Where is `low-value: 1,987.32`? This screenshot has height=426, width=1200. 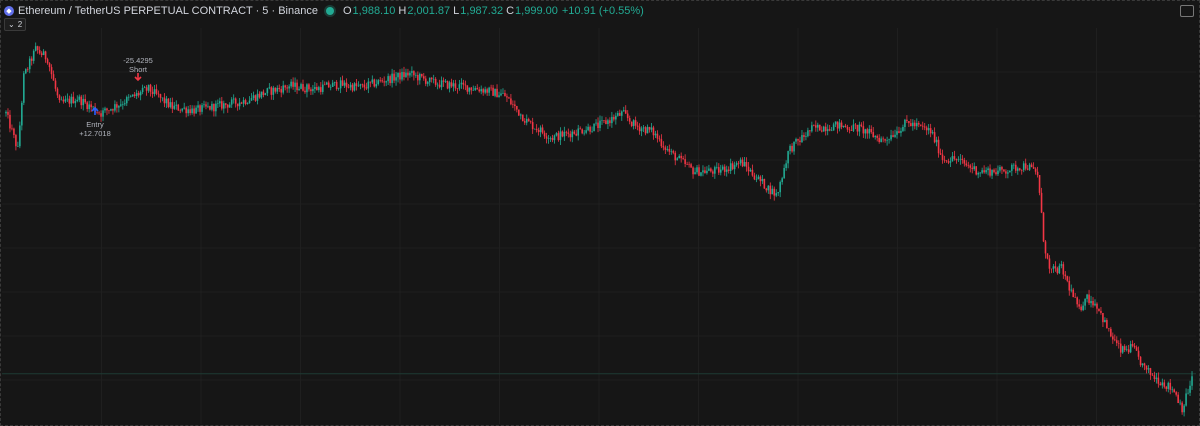
low-value: 1,987.32 is located at coordinates (482, 11).